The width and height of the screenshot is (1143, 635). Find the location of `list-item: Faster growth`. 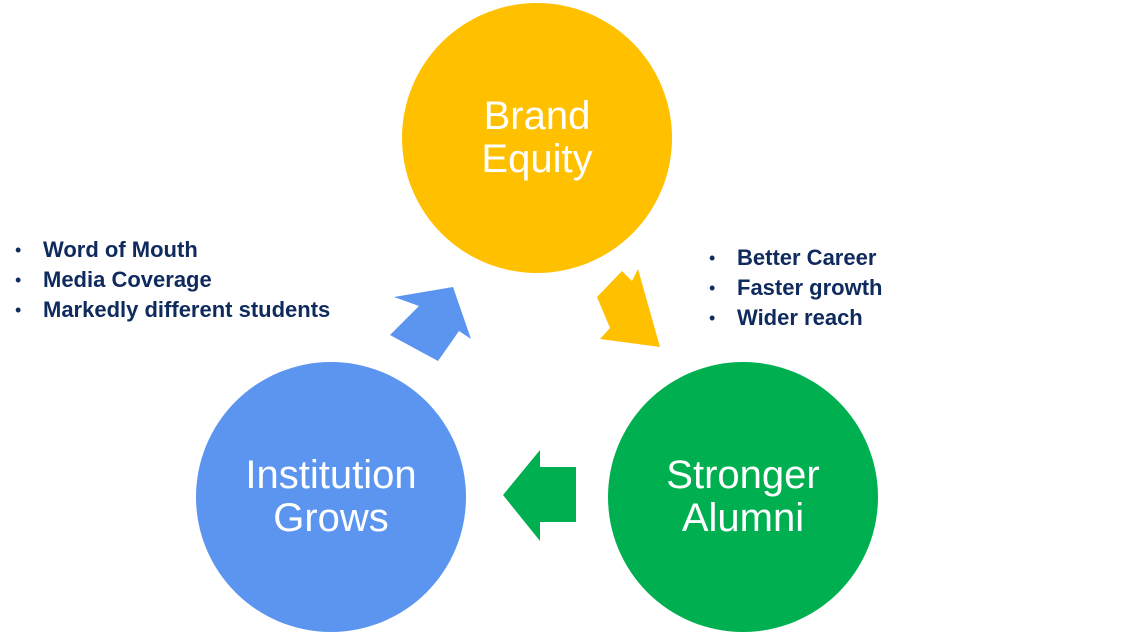

list-item: Faster growth is located at coordinates (795, 288).